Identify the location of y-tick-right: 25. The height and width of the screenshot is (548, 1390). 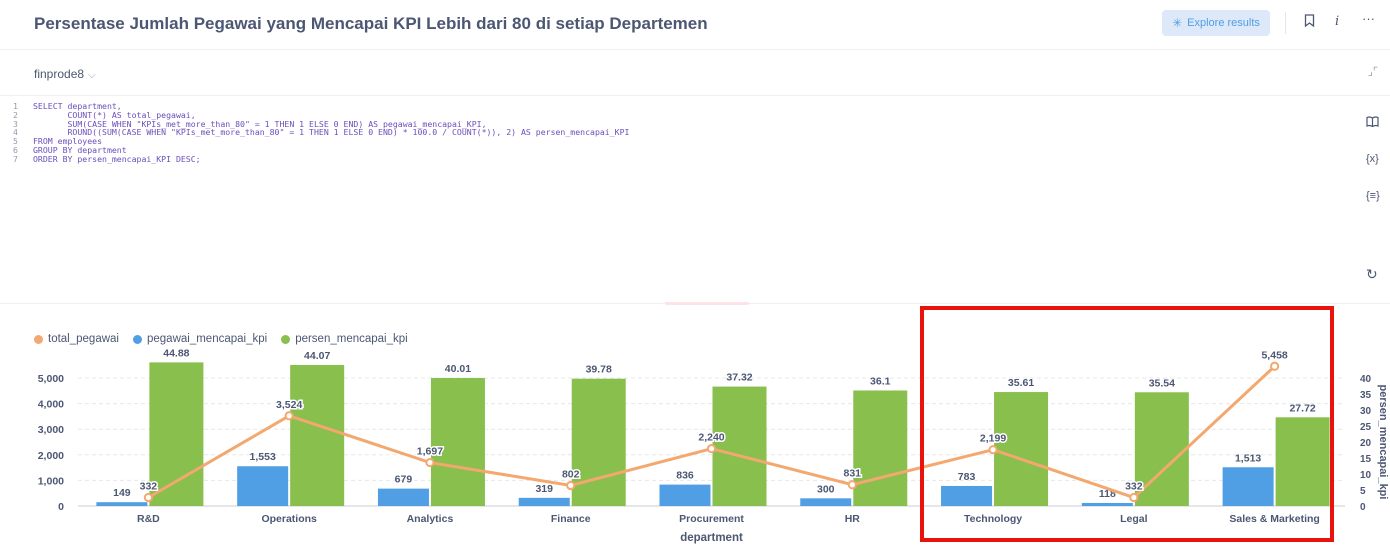
(1366, 427).